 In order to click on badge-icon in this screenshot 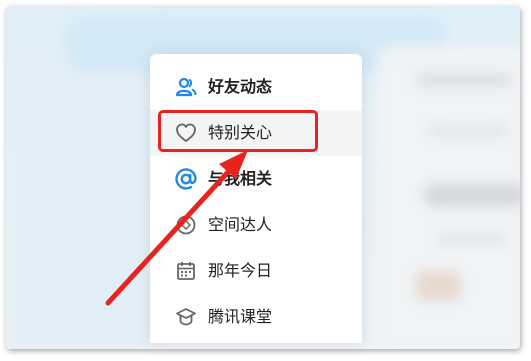, I will do `click(186, 225)`.